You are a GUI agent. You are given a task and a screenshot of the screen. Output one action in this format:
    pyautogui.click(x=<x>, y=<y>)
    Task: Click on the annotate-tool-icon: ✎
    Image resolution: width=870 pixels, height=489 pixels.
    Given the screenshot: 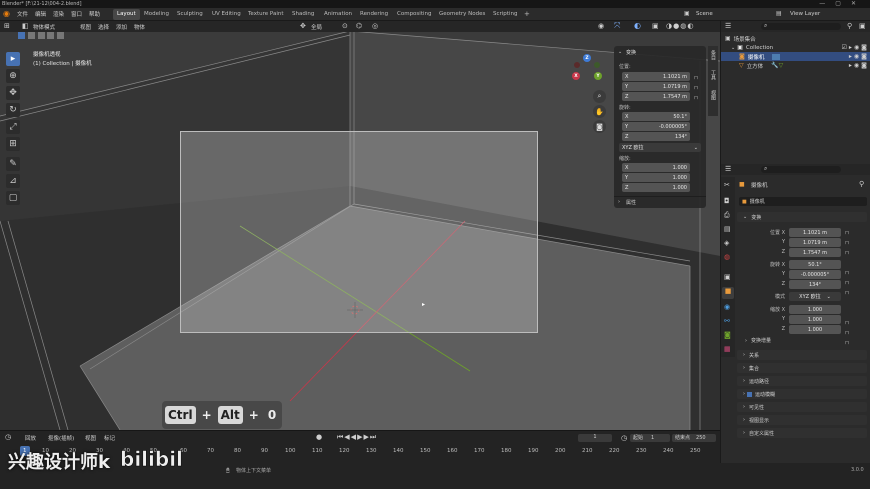 What is the action you would take?
    pyautogui.click(x=13, y=164)
    